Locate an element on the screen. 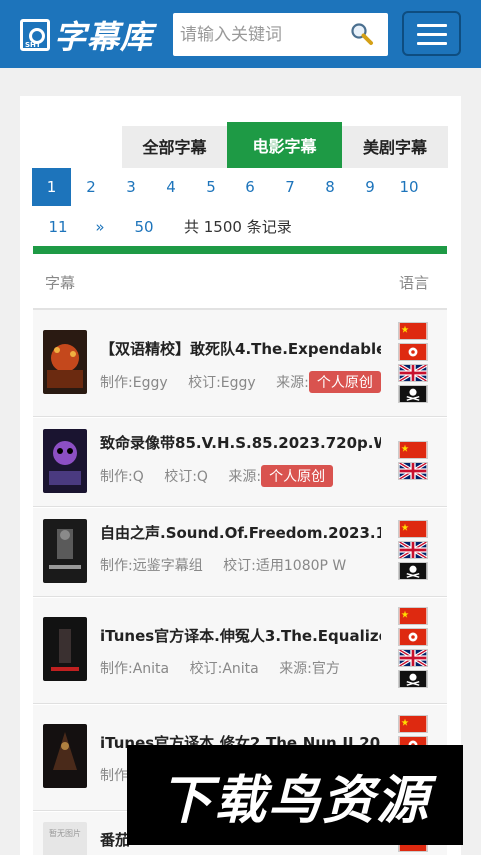  source-name: 官方 is located at coordinates (325, 669).